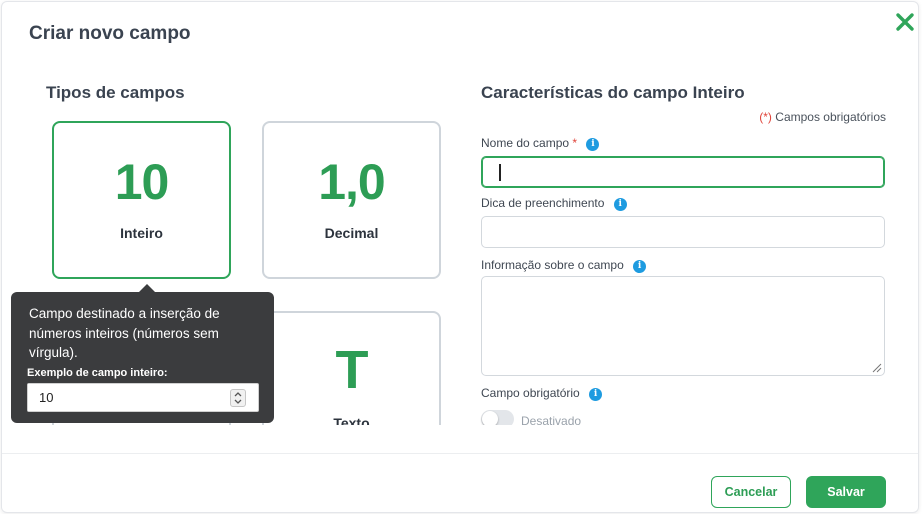  Describe the element at coordinates (351, 420) in the screenshot. I see `type-card-label: Texto` at that location.